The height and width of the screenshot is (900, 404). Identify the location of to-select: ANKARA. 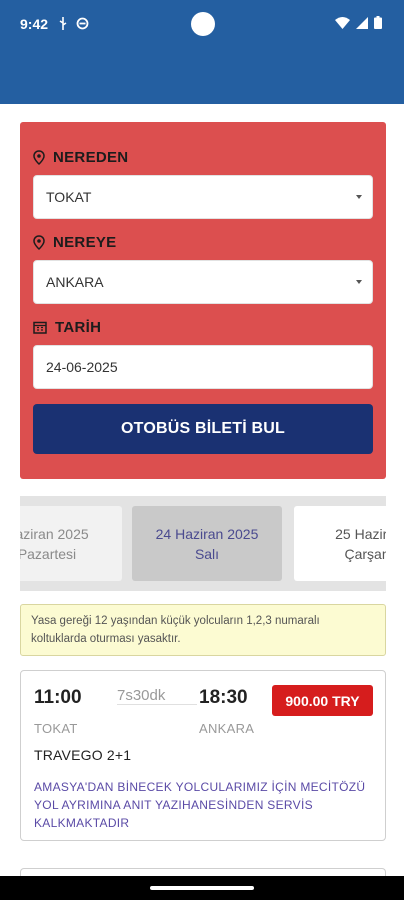
(203, 282).